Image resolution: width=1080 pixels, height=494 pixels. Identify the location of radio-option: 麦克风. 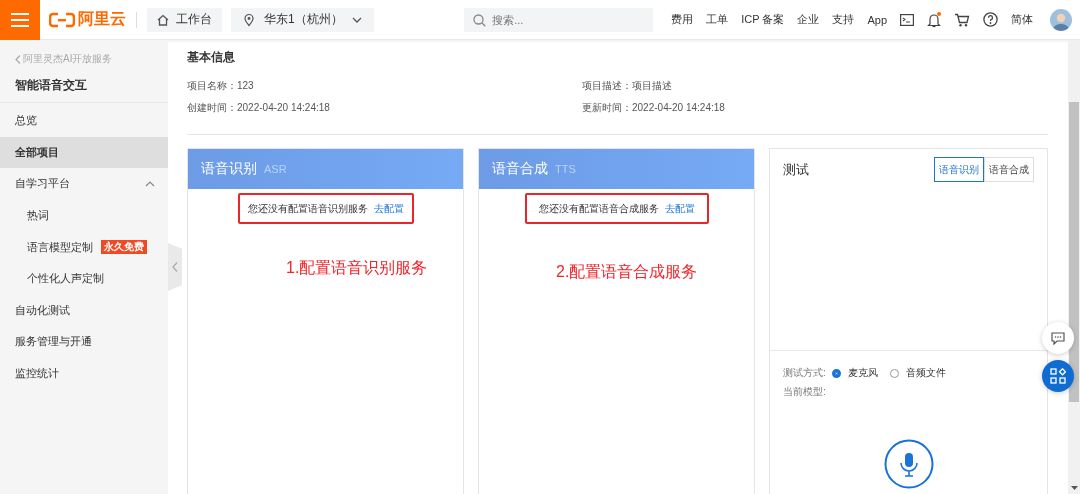
(854, 373).